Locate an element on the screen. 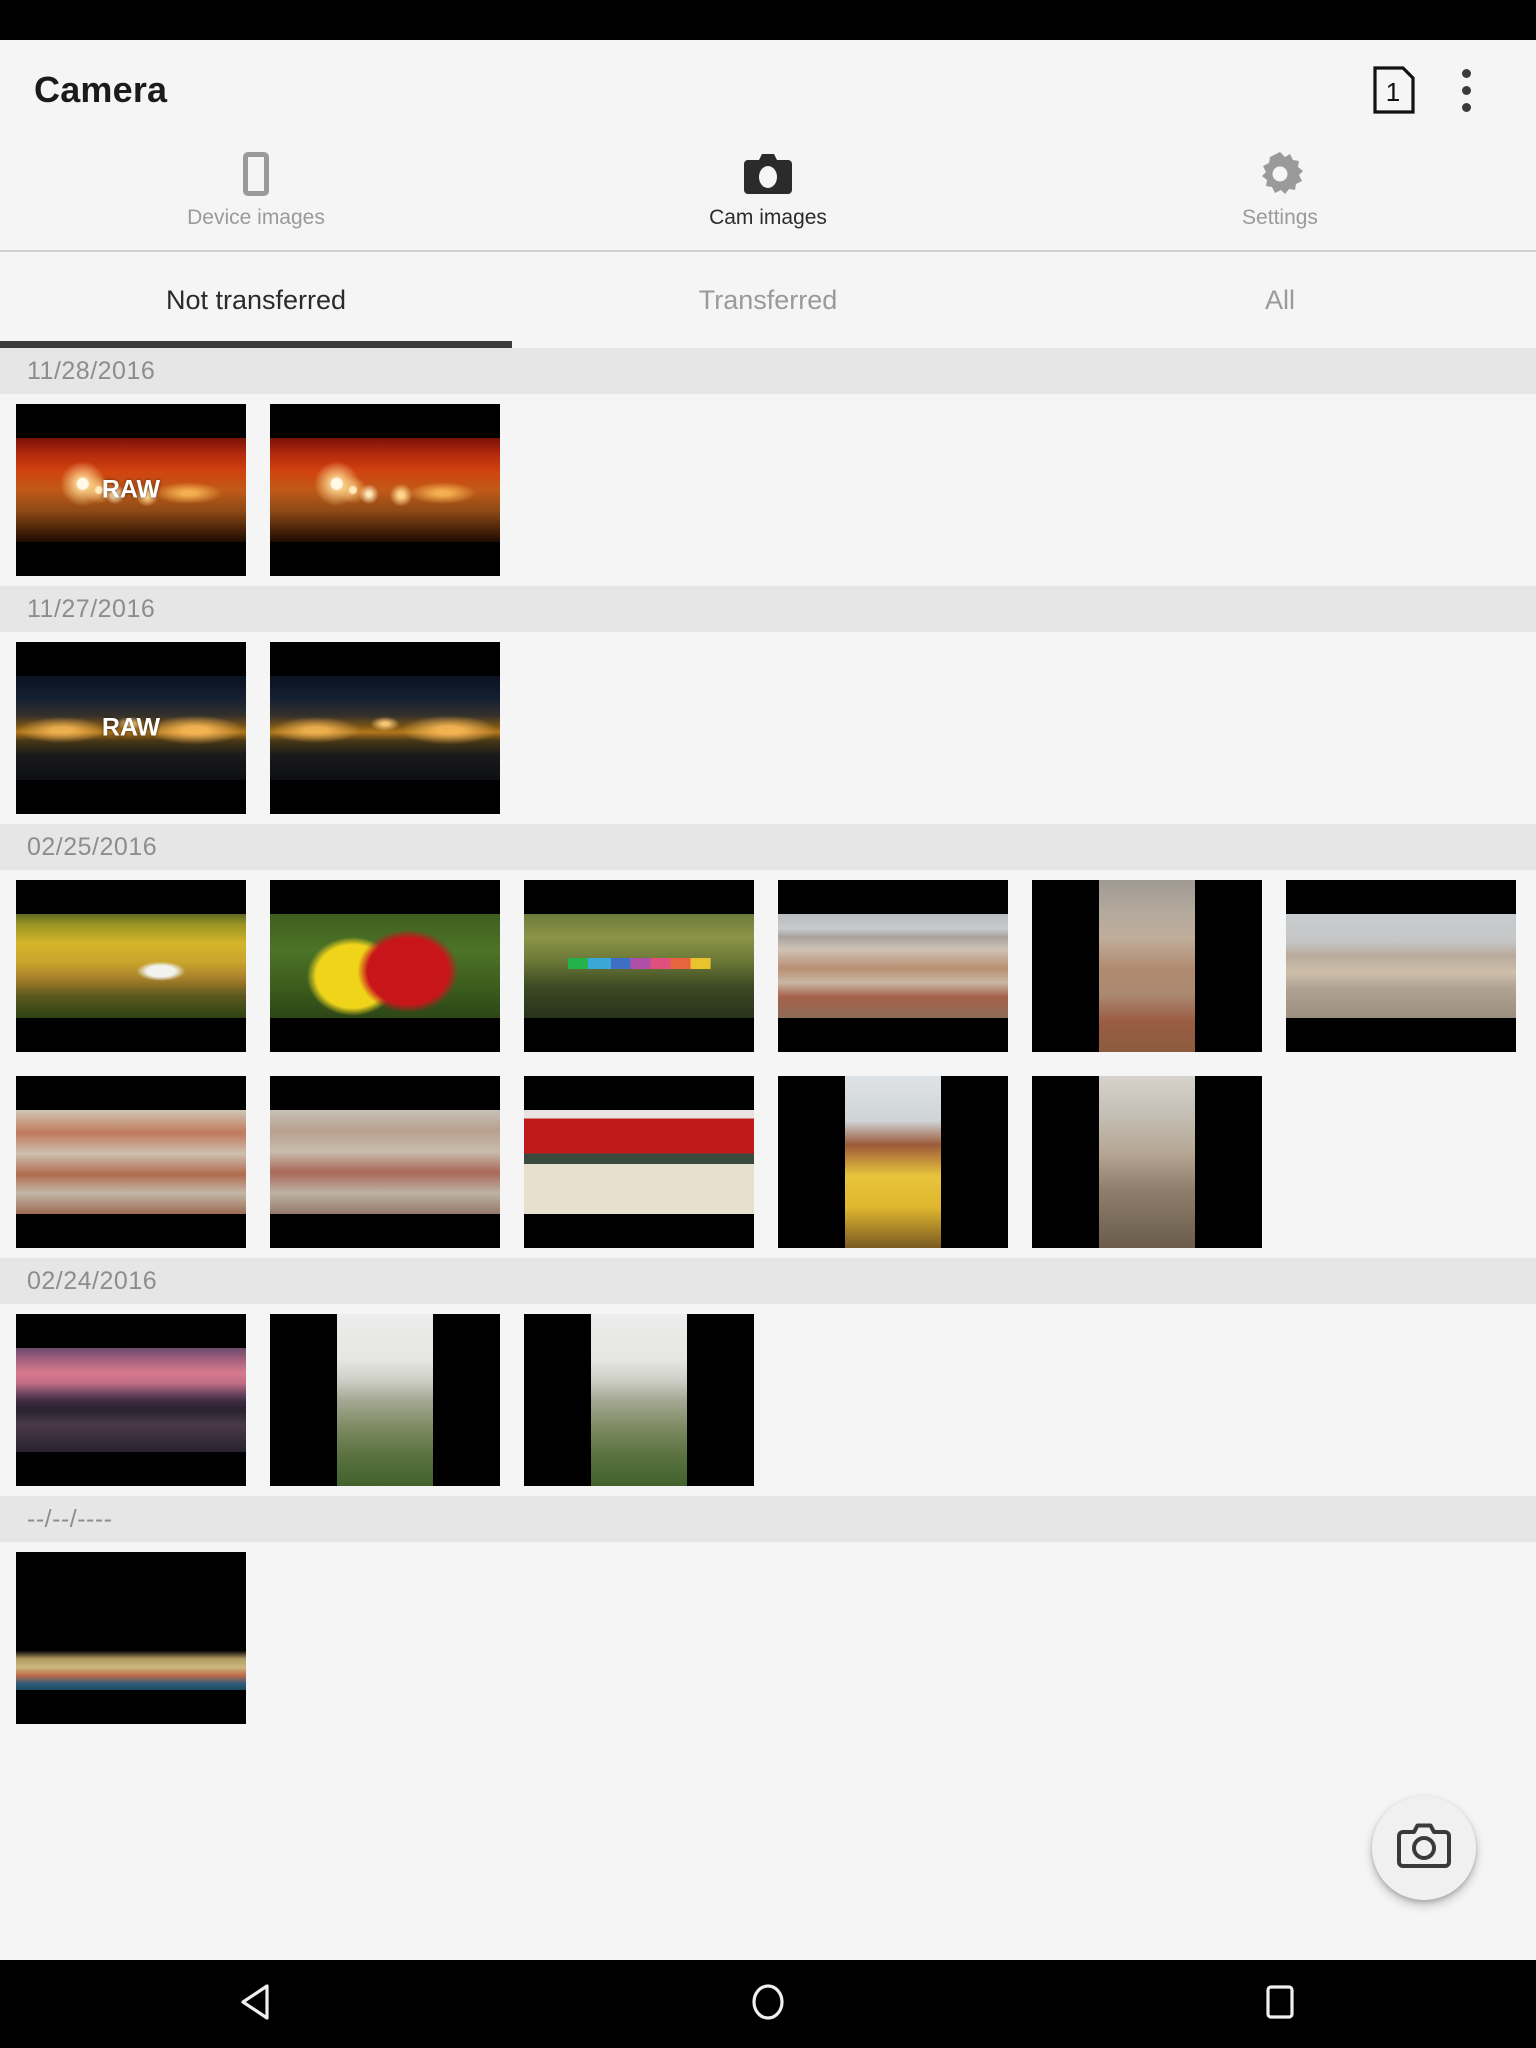 The width and height of the screenshot is (1536, 2048). tab-transferred: Transferred is located at coordinates (768, 300).